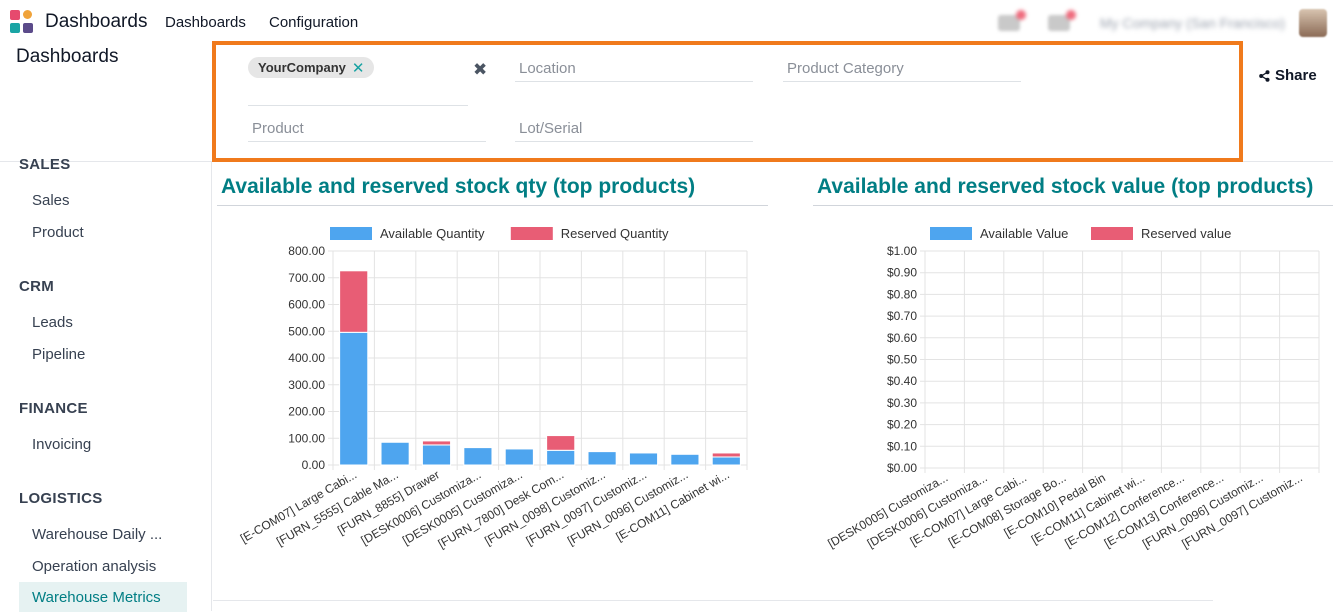 This screenshot has width=1333, height=612. I want to click on qty-chart-ytick-label: 500.00, so click(306, 331).